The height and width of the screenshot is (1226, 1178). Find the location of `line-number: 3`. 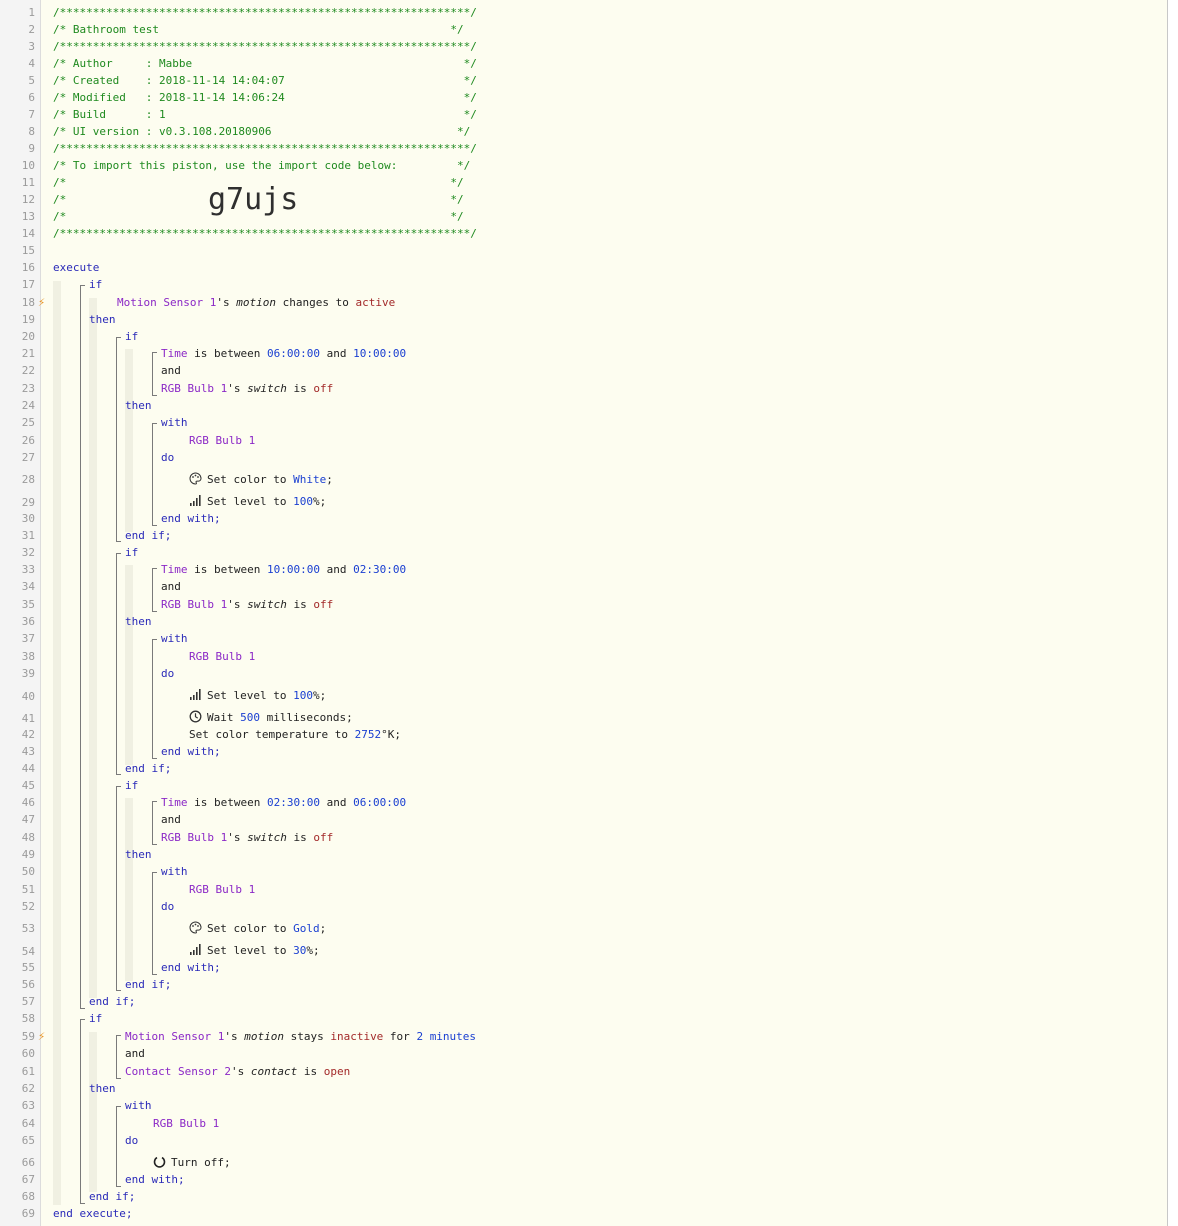

line-number: 3 is located at coordinates (31, 46).